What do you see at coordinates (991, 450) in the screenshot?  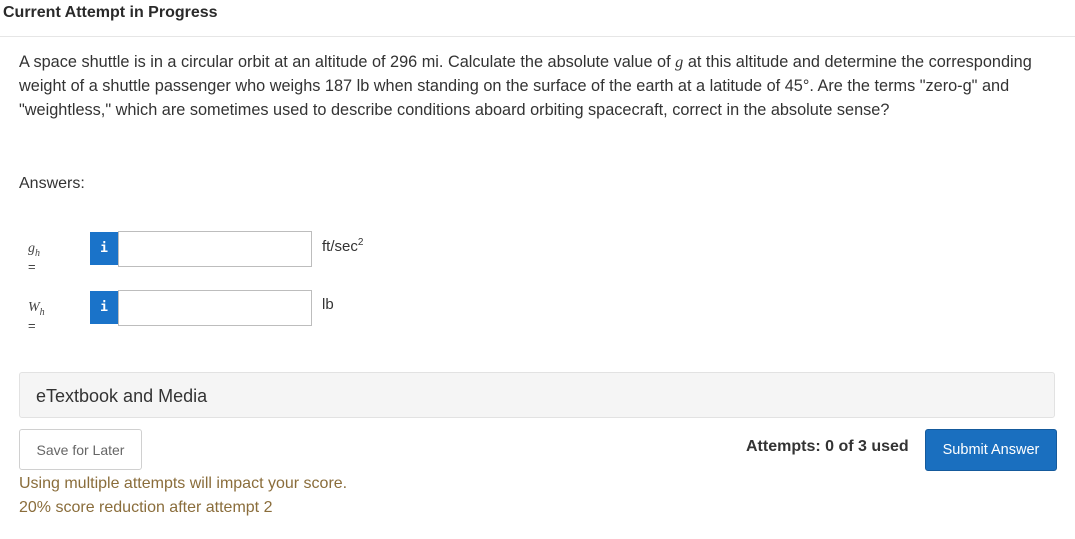 I see `submit-answer-button: Submit Answer` at bounding box center [991, 450].